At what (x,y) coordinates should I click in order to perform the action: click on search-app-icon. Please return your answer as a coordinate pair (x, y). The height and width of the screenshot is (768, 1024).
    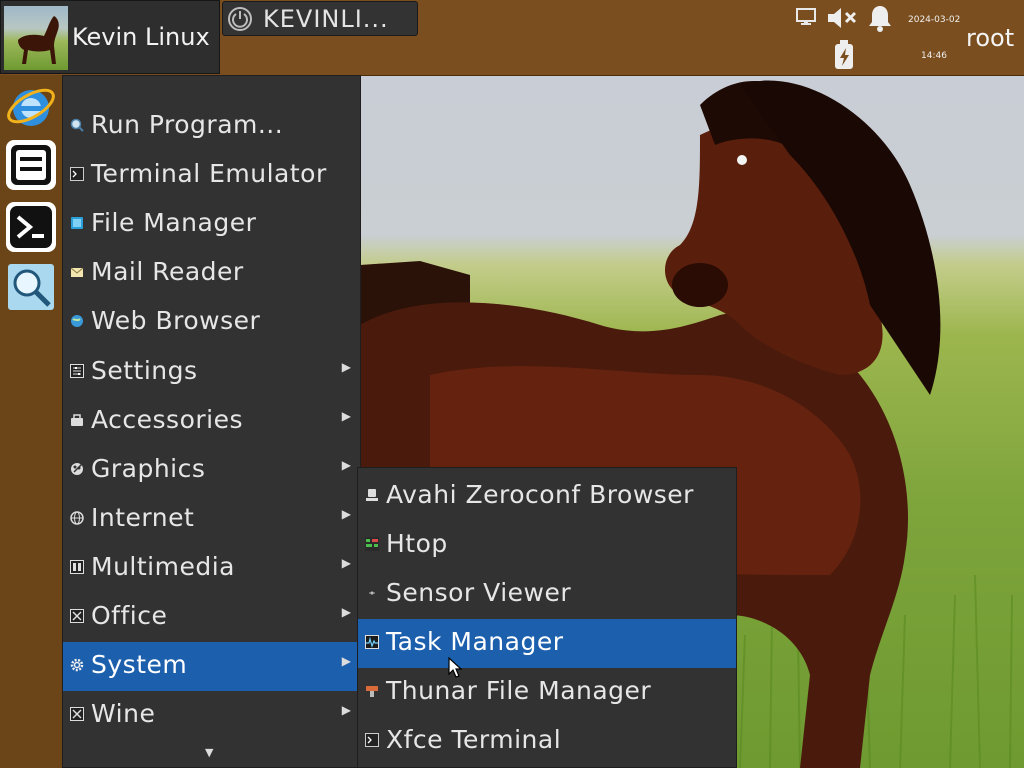
    Looking at the image, I should click on (31, 287).